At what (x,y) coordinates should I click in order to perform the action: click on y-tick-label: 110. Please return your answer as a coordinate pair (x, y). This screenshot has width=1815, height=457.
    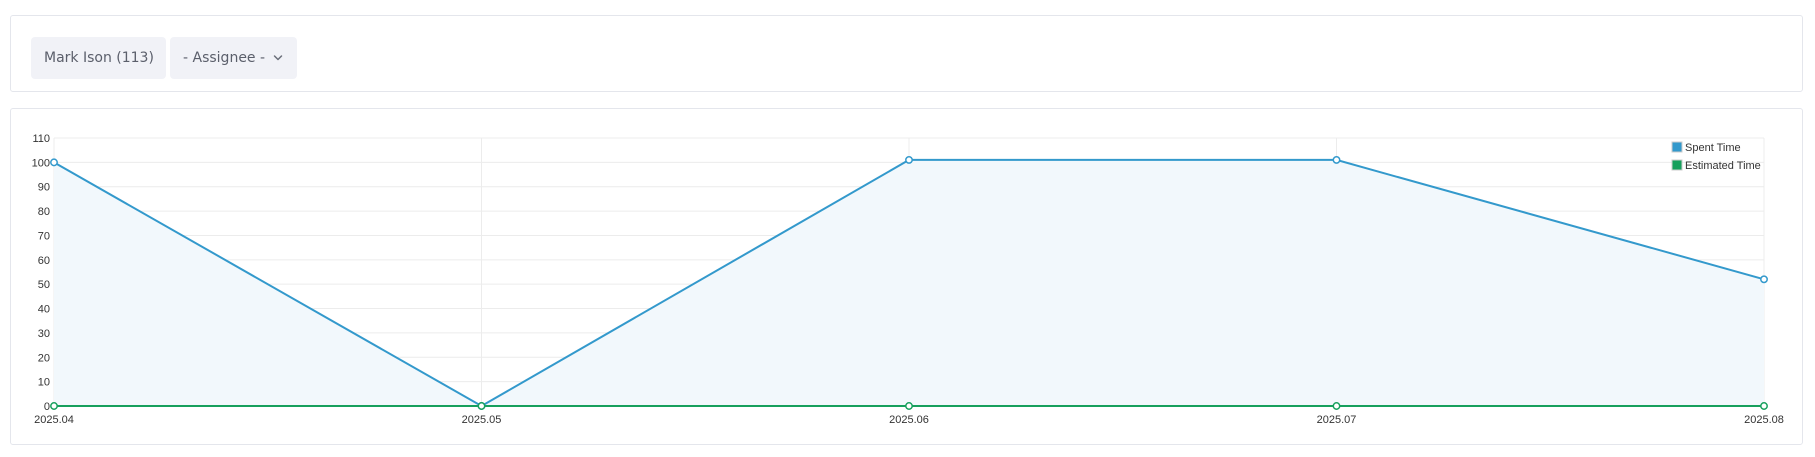
    Looking at the image, I should click on (41, 139).